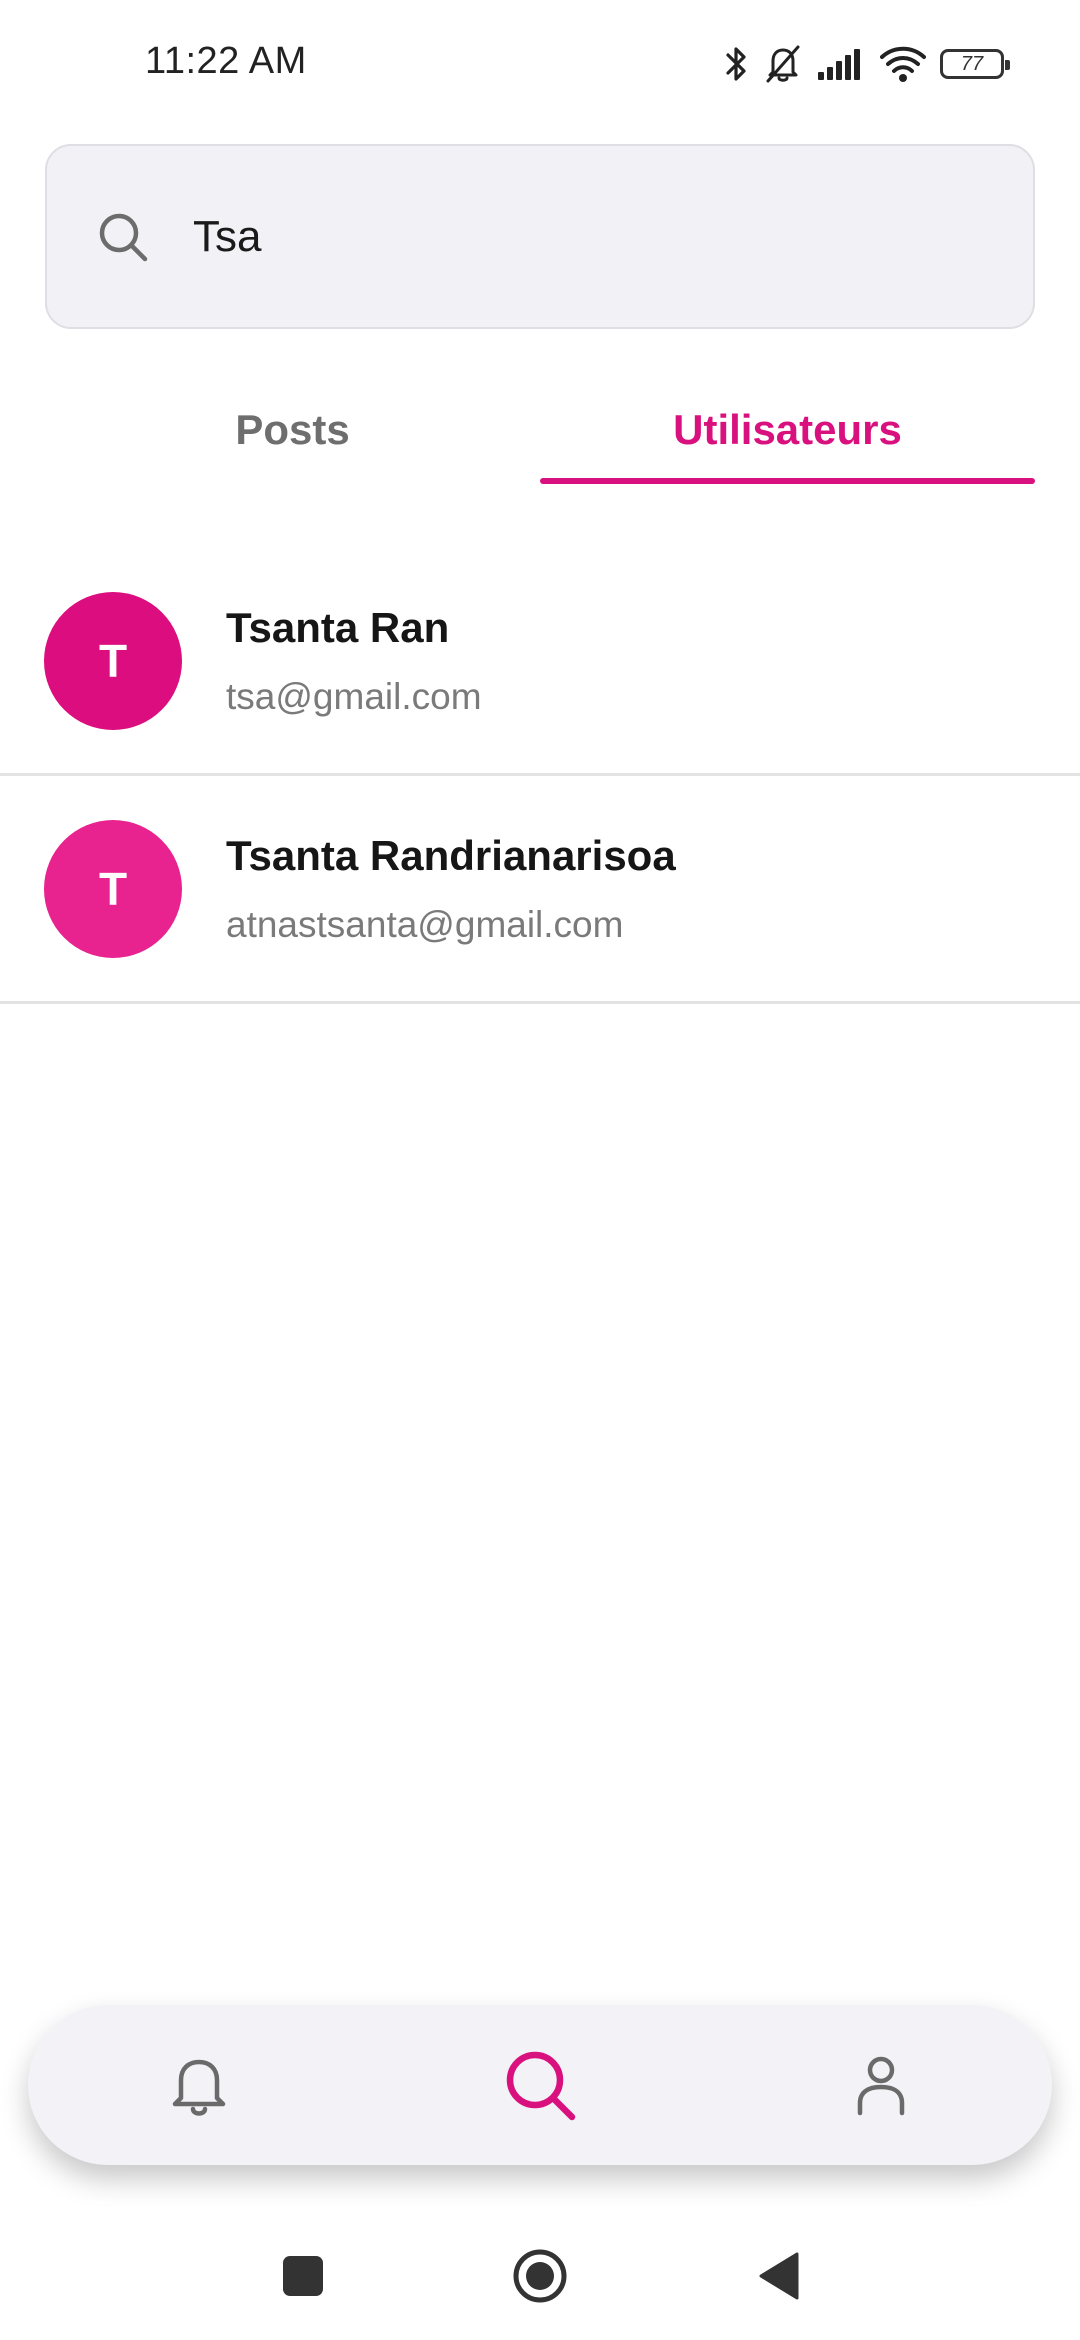  I want to click on user-name: Tsanta Ran, so click(338, 627).